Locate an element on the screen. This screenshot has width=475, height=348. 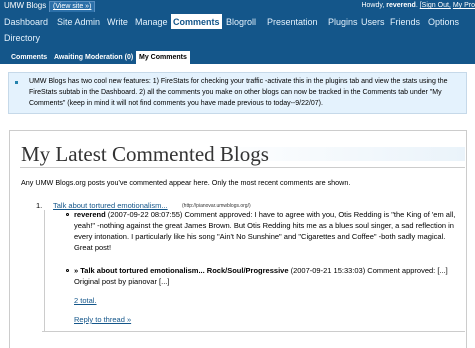
my-profile-link: My Pro is located at coordinates (464, 5).